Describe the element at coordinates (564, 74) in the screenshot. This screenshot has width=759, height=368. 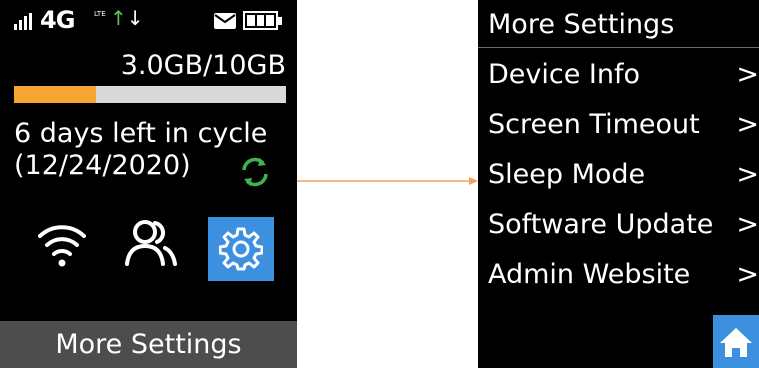
I see `menu-item-label: Device Info` at that location.